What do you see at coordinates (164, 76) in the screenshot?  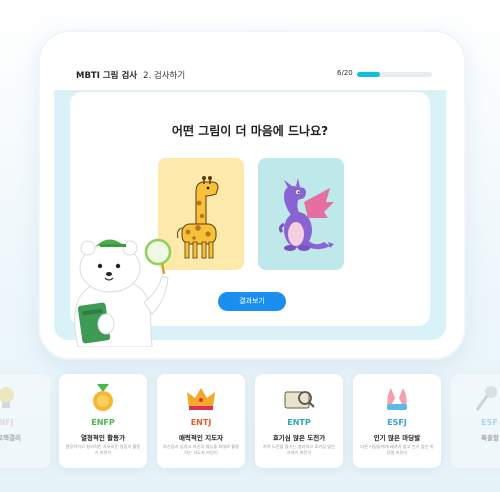 I see `step-label: 2. 검사하기` at bounding box center [164, 76].